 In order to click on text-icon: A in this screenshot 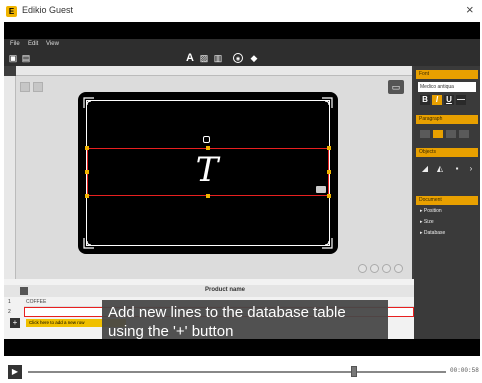, I will do `click(190, 58)`.